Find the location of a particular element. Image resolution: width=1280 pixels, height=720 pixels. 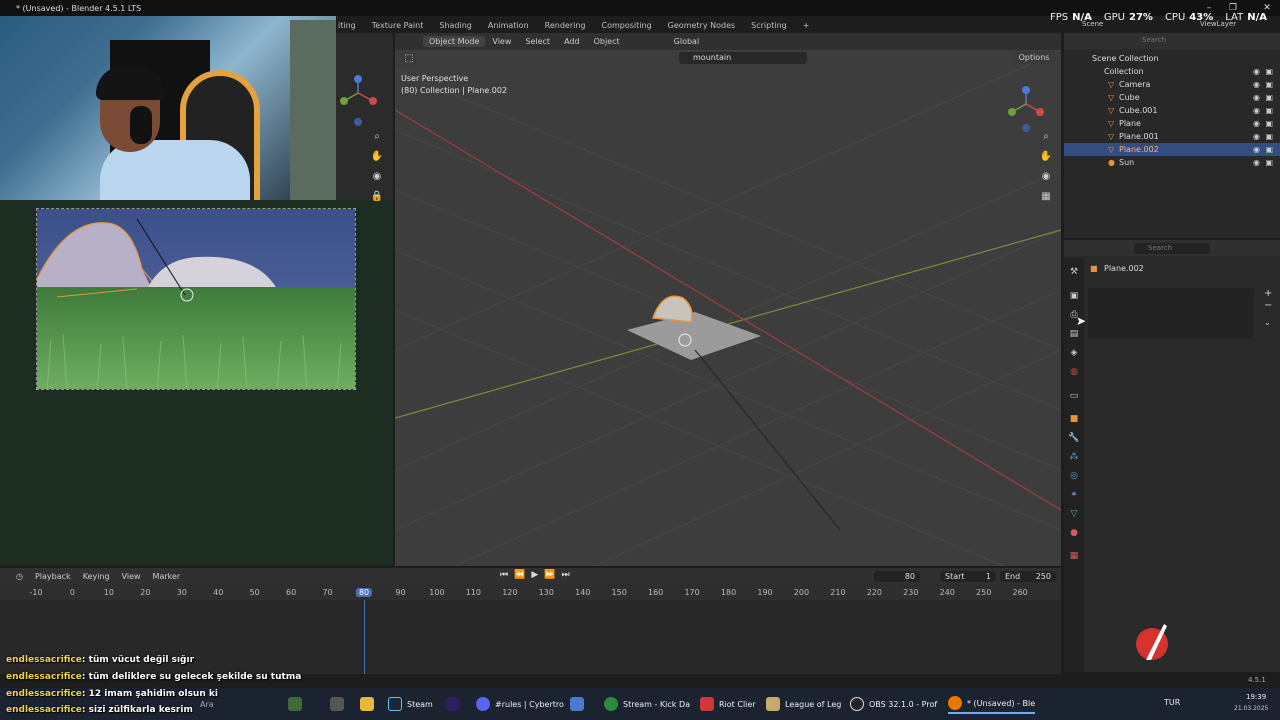

material-slot-list is located at coordinates (1171, 313).